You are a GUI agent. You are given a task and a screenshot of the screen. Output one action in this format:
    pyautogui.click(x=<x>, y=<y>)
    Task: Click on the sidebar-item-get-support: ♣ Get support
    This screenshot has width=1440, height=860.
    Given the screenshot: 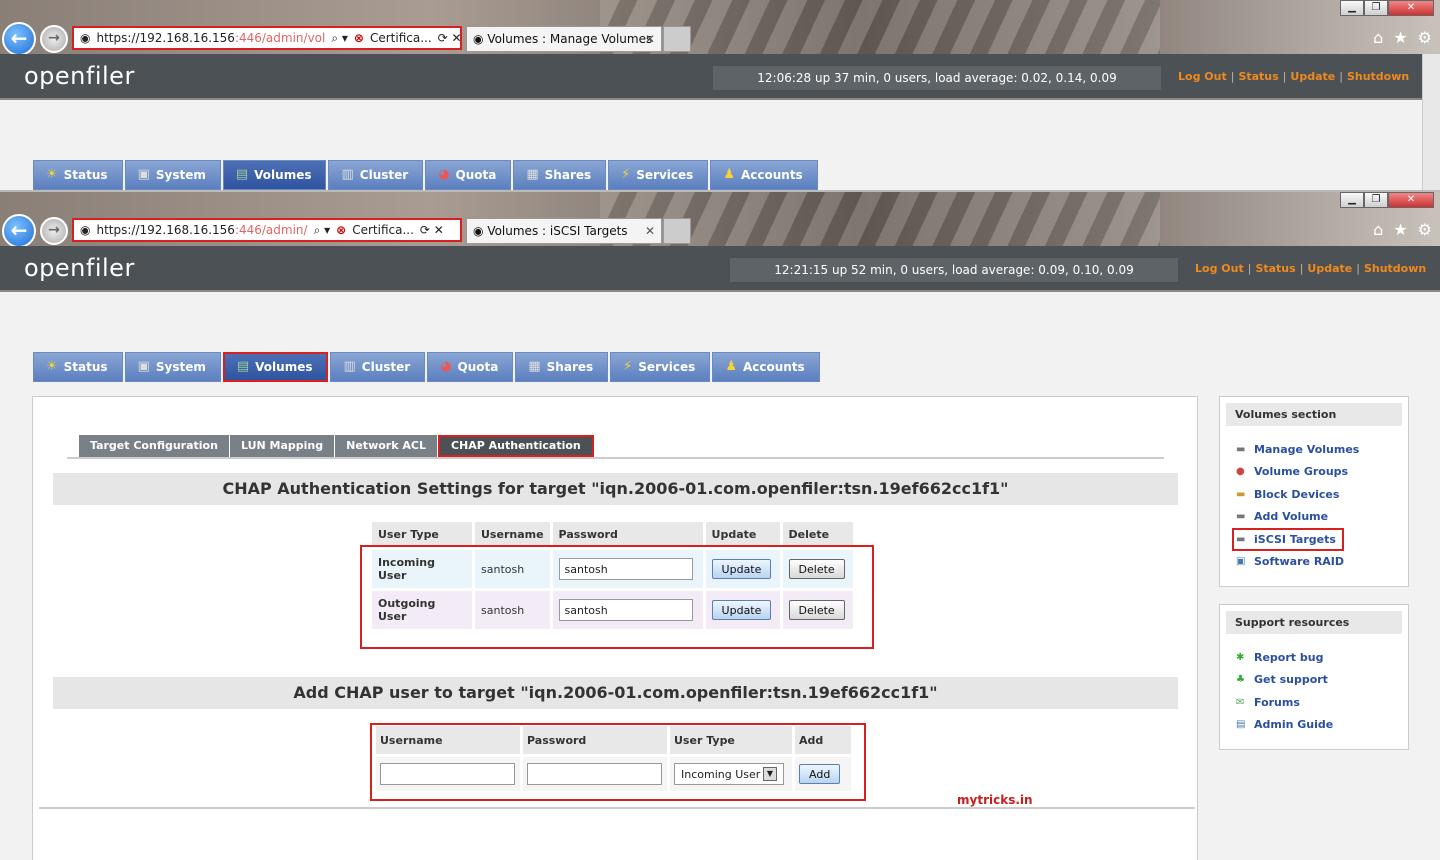 What is the action you would take?
    pyautogui.click(x=1319, y=680)
    